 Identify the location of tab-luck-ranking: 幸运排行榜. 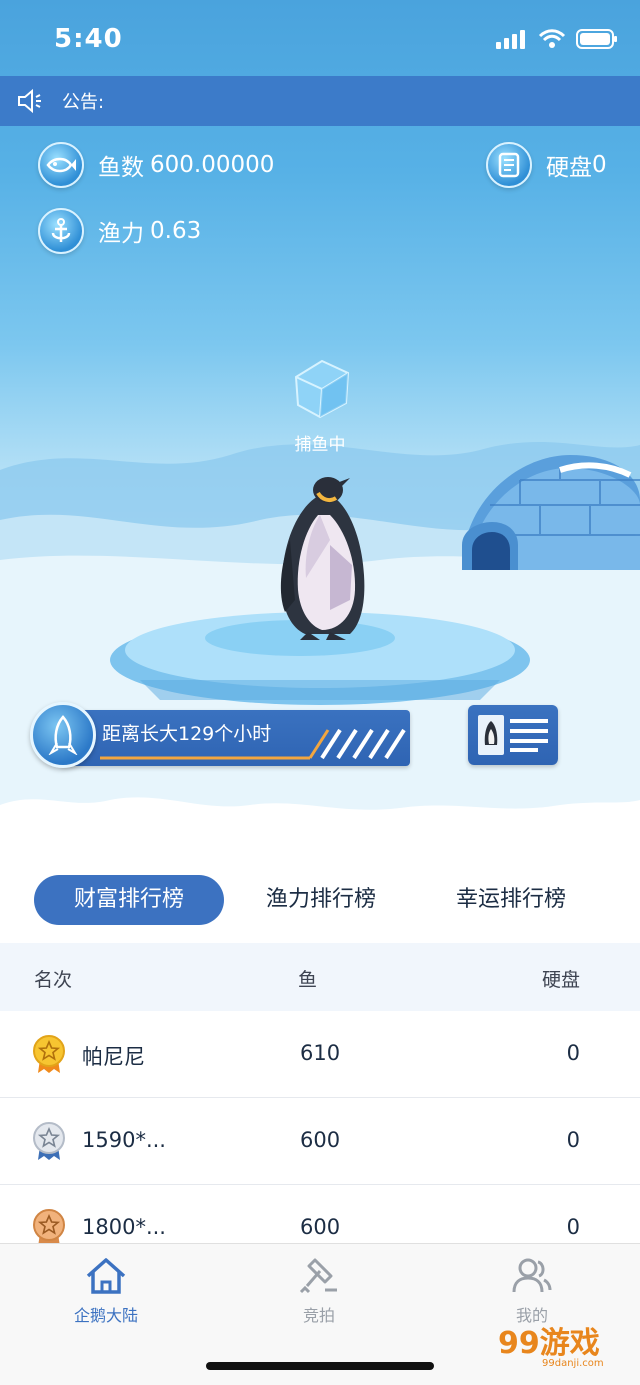
(511, 900).